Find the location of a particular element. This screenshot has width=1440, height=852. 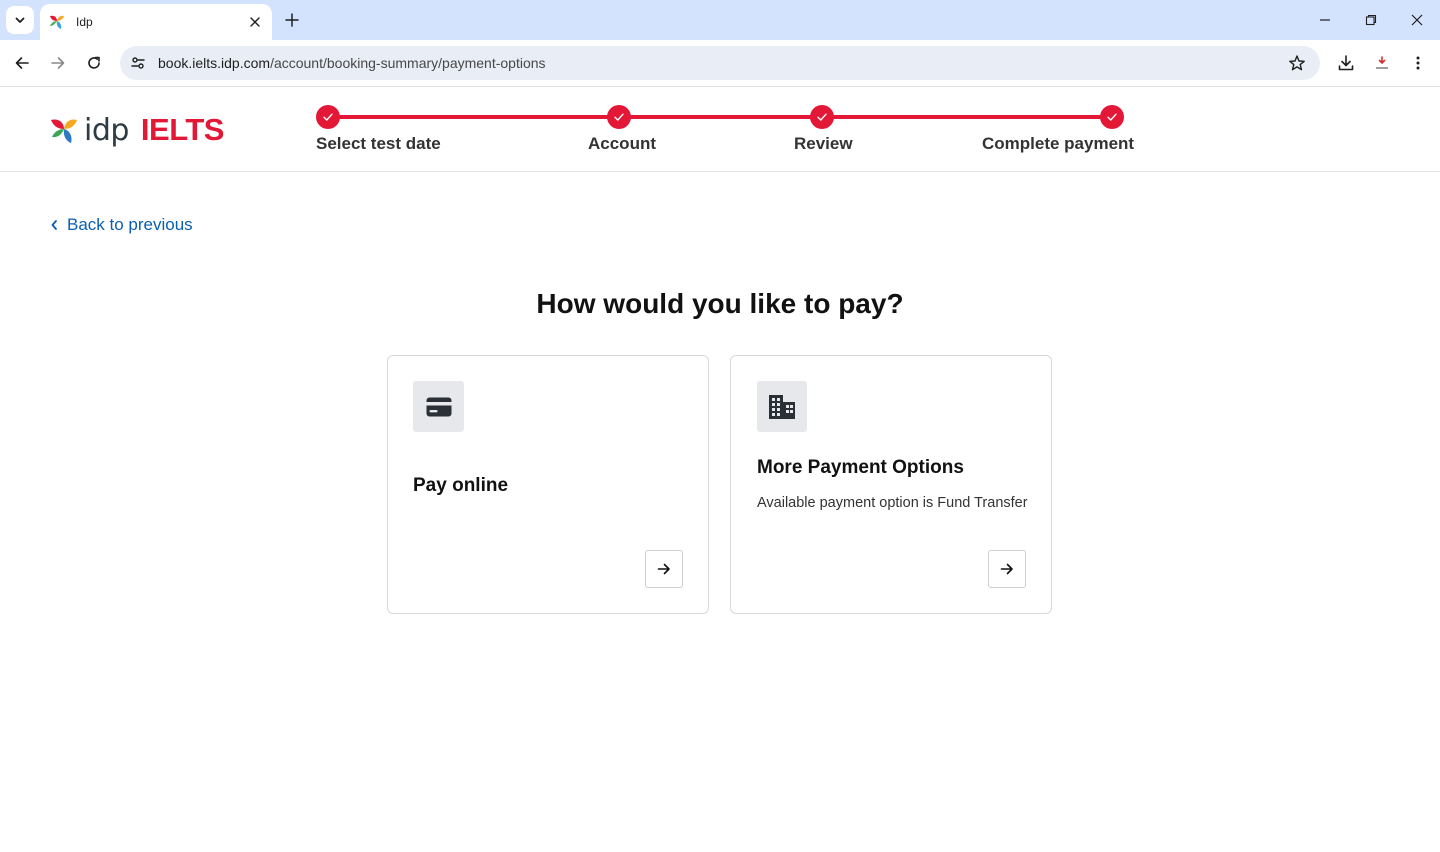

back-link-label: Back to previous is located at coordinates (130, 224).